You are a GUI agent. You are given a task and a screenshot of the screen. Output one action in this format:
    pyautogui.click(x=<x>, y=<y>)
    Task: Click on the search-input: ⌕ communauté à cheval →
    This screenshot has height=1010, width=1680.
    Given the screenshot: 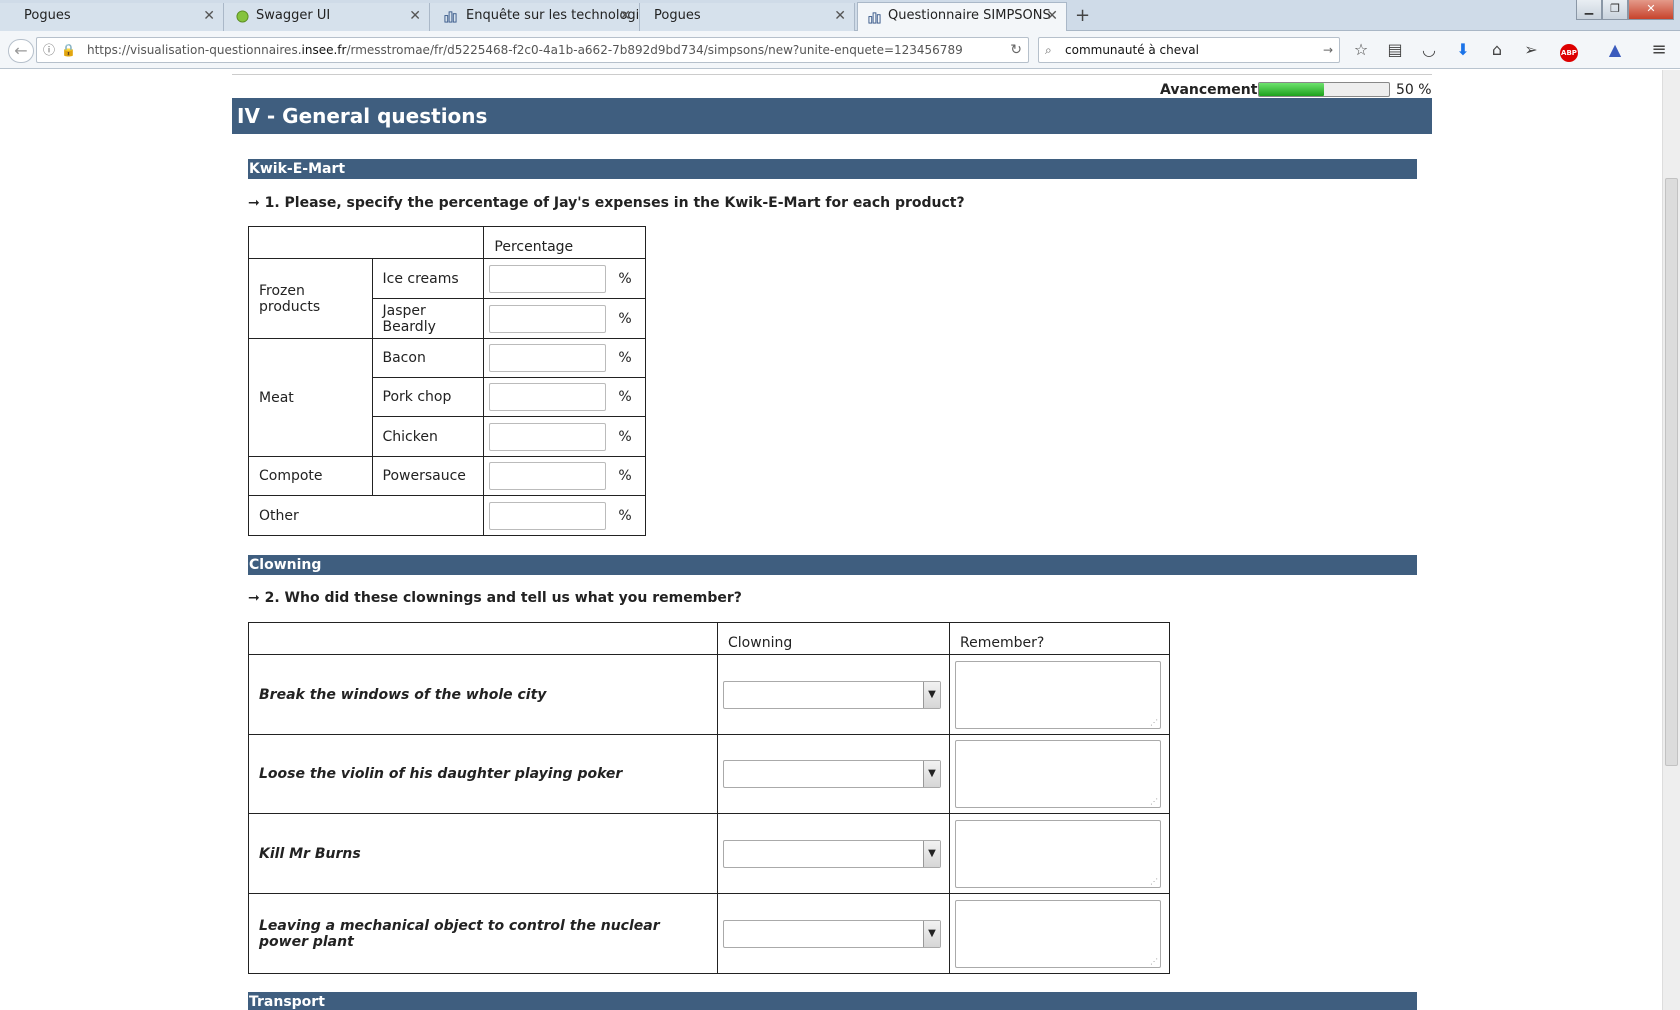 What is the action you would take?
    pyautogui.click(x=1189, y=50)
    